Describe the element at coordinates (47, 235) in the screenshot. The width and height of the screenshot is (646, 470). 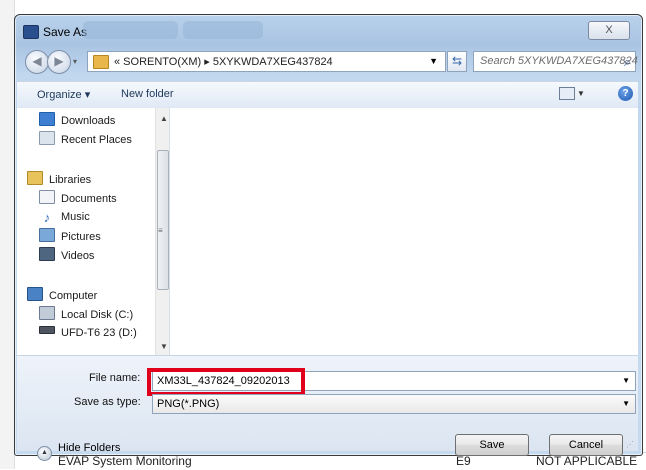
I see `pictures-icon` at that location.